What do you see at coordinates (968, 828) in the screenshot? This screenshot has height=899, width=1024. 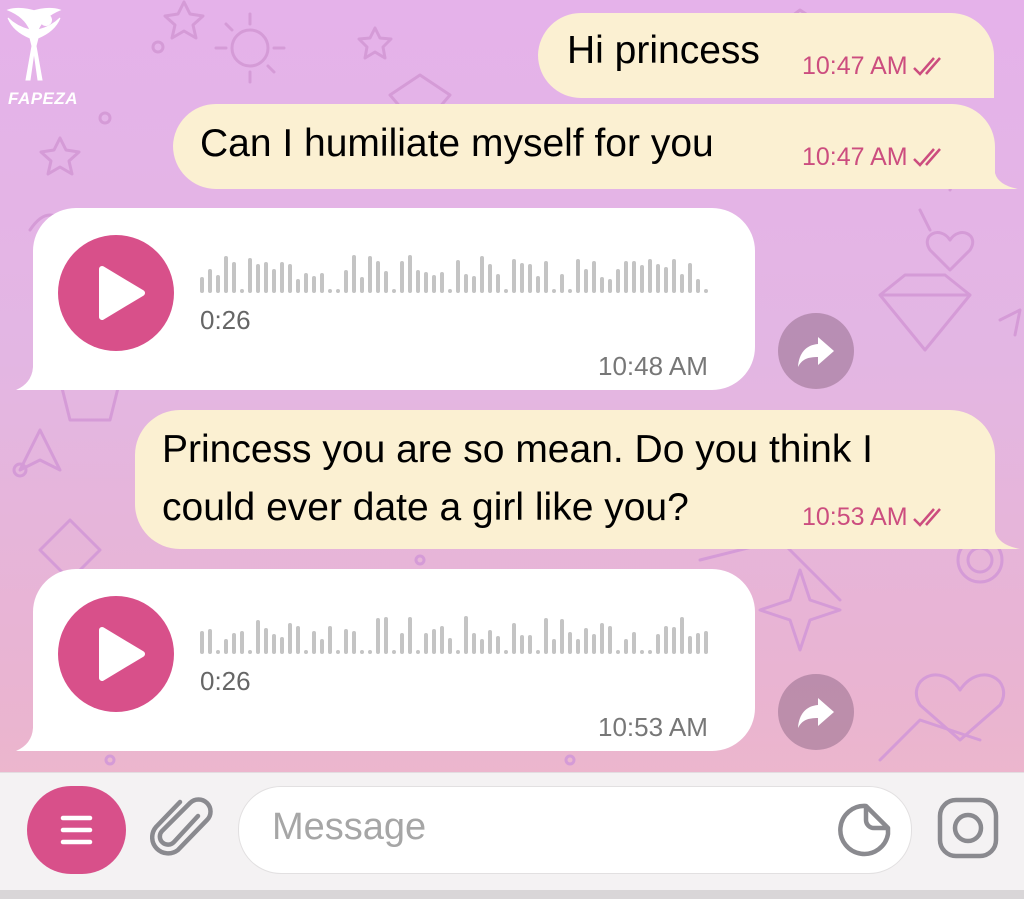 I see `camera-icon` at bounding box center [968, 828].